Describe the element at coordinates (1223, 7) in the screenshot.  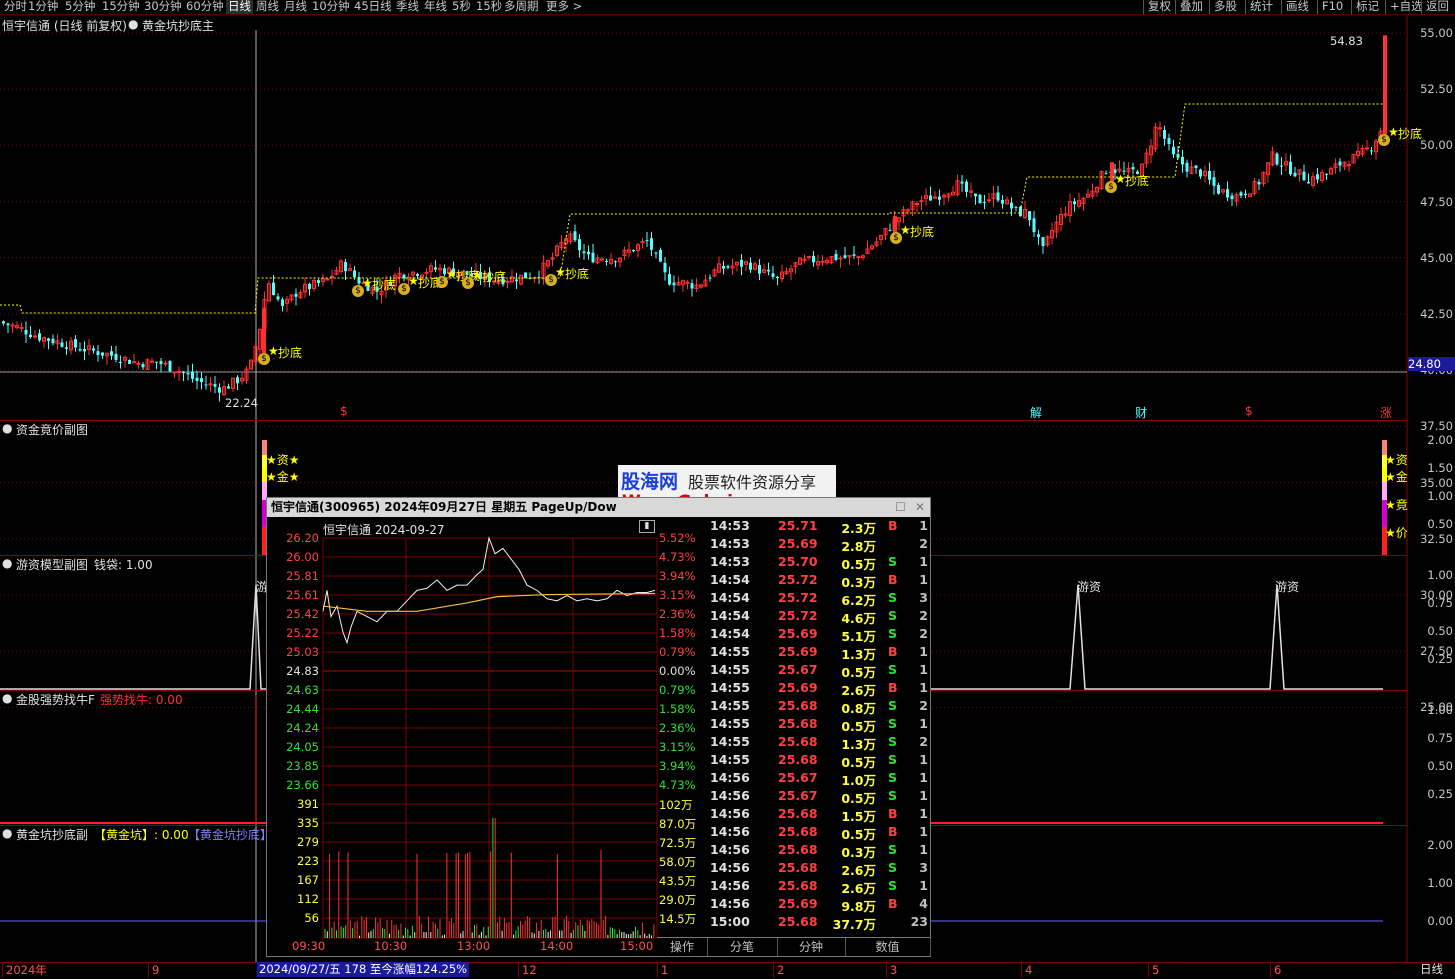
I see `toolbar-right-2: 多股` at that location.